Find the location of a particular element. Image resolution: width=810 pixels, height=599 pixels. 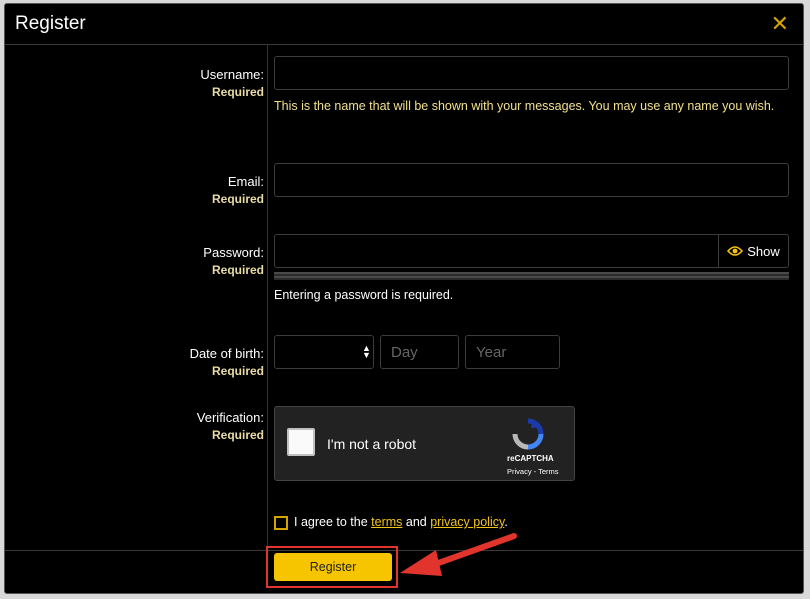

password-input is located at coordinates (531, 251).